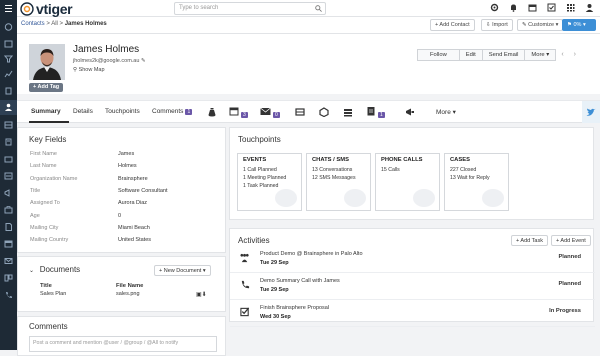 The image size is (600, 356). Describe the element at coordinates (122, 111) in the screenshot. I see `tab-touchpoints: Touchpoints` at that location.